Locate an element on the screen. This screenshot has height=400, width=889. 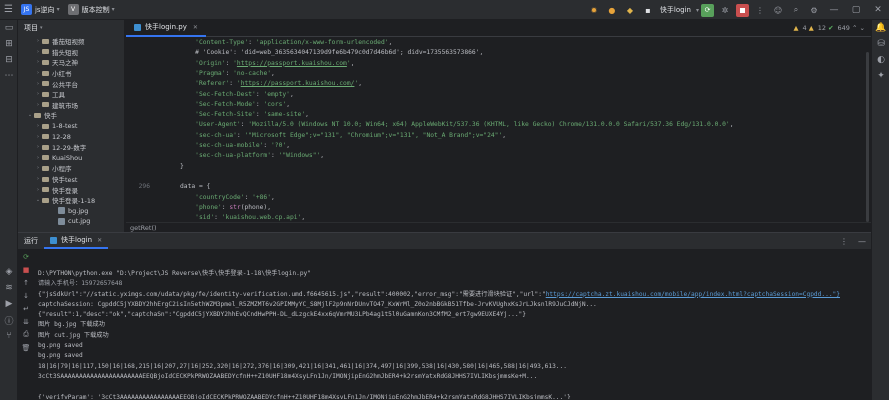
rerun-button: ⟳ is located at coordinates (707, 10).